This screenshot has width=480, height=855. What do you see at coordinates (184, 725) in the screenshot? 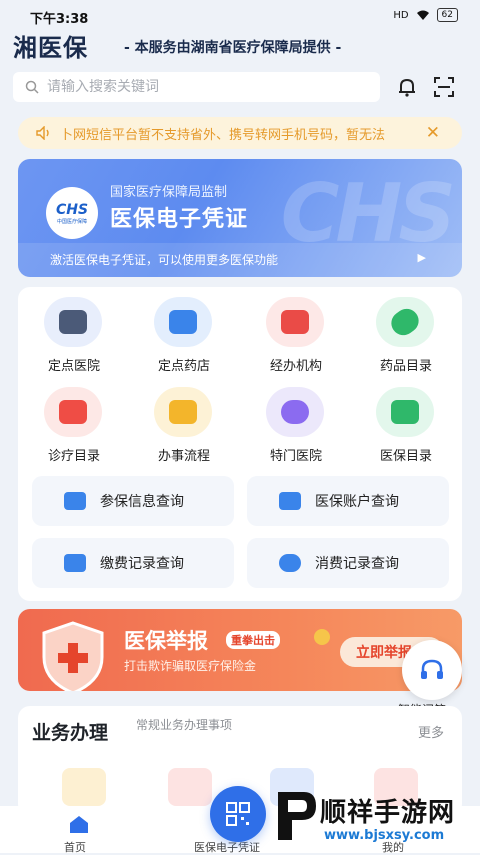
I see `business-subtitle: 常规业务办理事项` at bounding box center [184, 725].